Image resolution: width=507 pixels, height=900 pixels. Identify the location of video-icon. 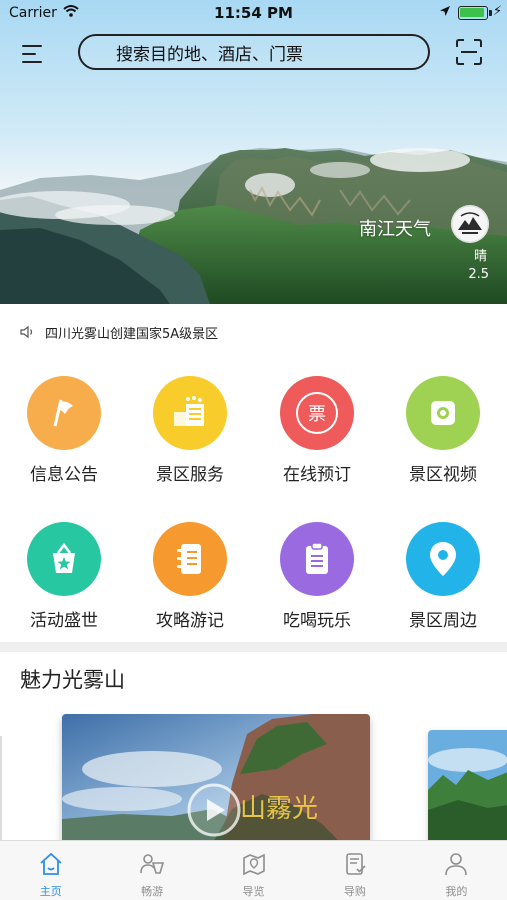
(443, 413).